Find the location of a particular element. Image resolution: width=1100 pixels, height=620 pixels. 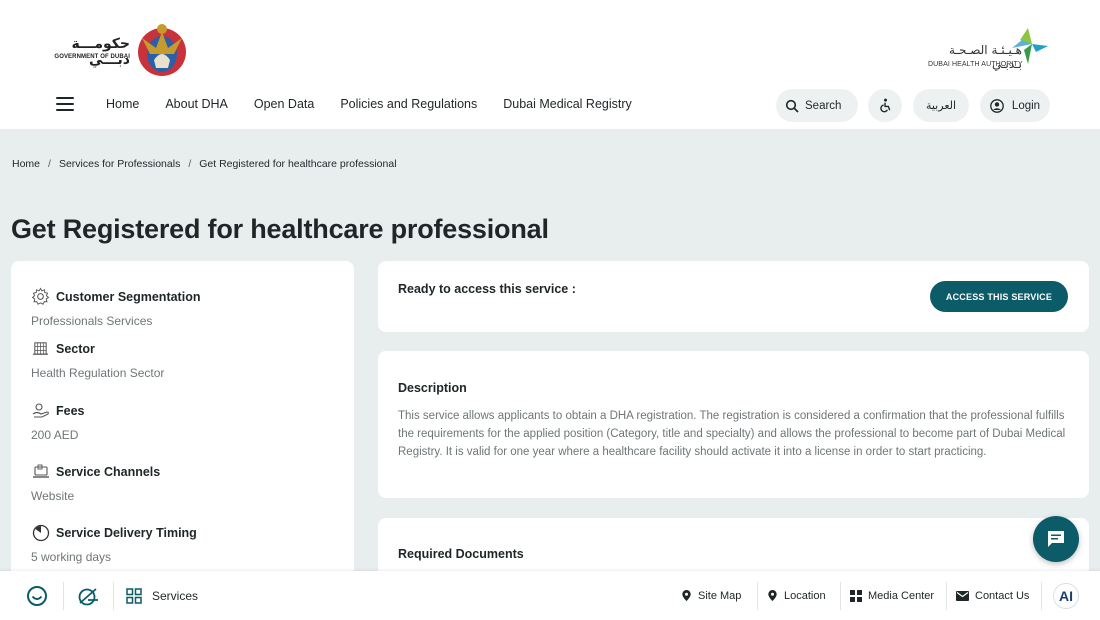

breadcrumb-home: Home is located at coordinates (26, 164).